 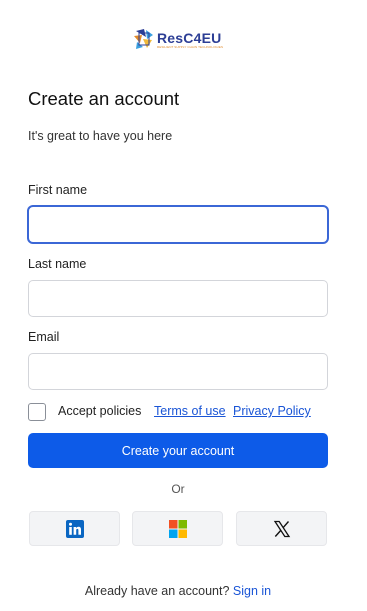 I want to click on microsoft-signup-button, so click(x=177, y=528).